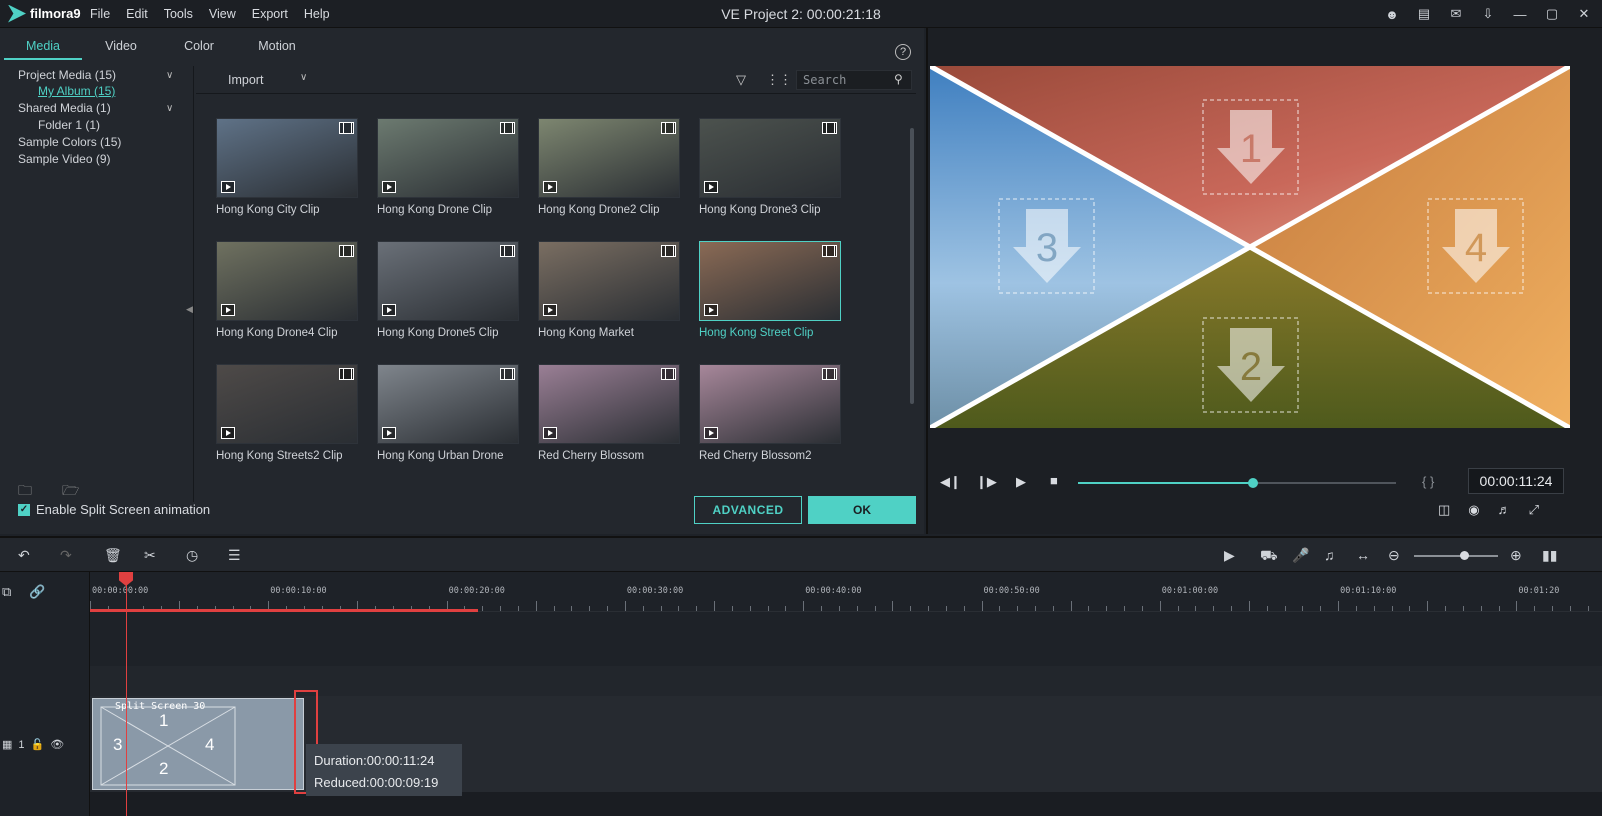 Image resolution: width=1602 pixels, height=816 pixels. Describe the element at coordinates (1269, 556) in the screenshot. I see `marker-icon: ⛟` at that location.